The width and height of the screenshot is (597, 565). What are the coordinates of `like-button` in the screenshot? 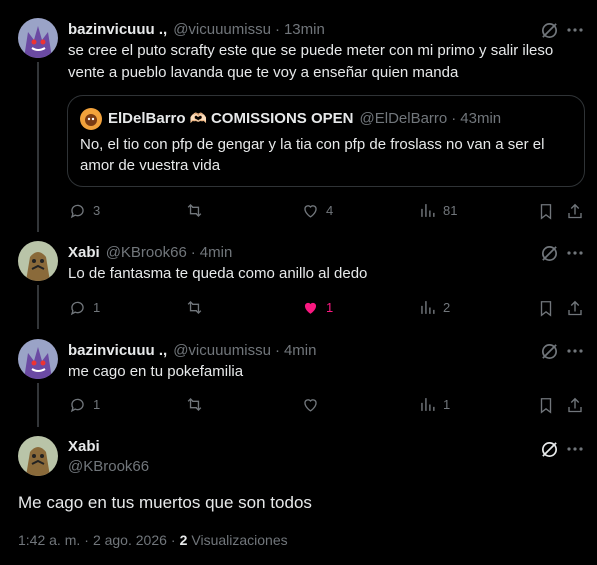 It's located at (313, 404).